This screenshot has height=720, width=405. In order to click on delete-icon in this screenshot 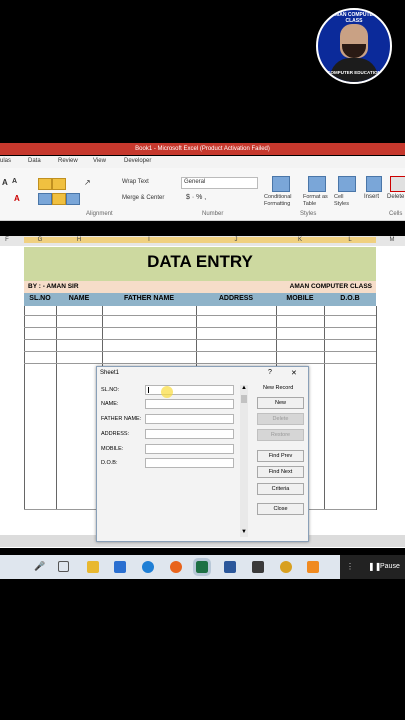, I will do `click(397, 184)`.